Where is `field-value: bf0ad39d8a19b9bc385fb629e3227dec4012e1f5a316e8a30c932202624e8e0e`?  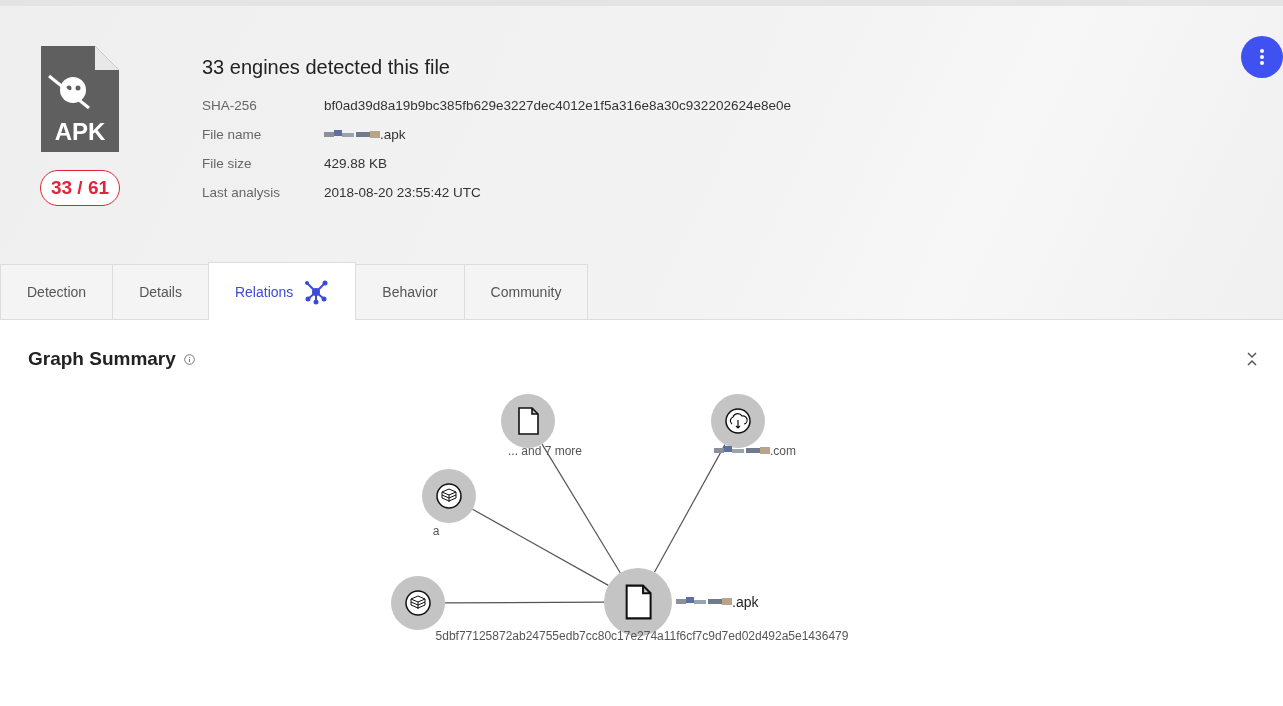 field-value: bf0ad39d8a19b9bc385fb629e3227dec4012e1f5a316e8a30c932202624e8e0e is located at coordinates (557, 105).